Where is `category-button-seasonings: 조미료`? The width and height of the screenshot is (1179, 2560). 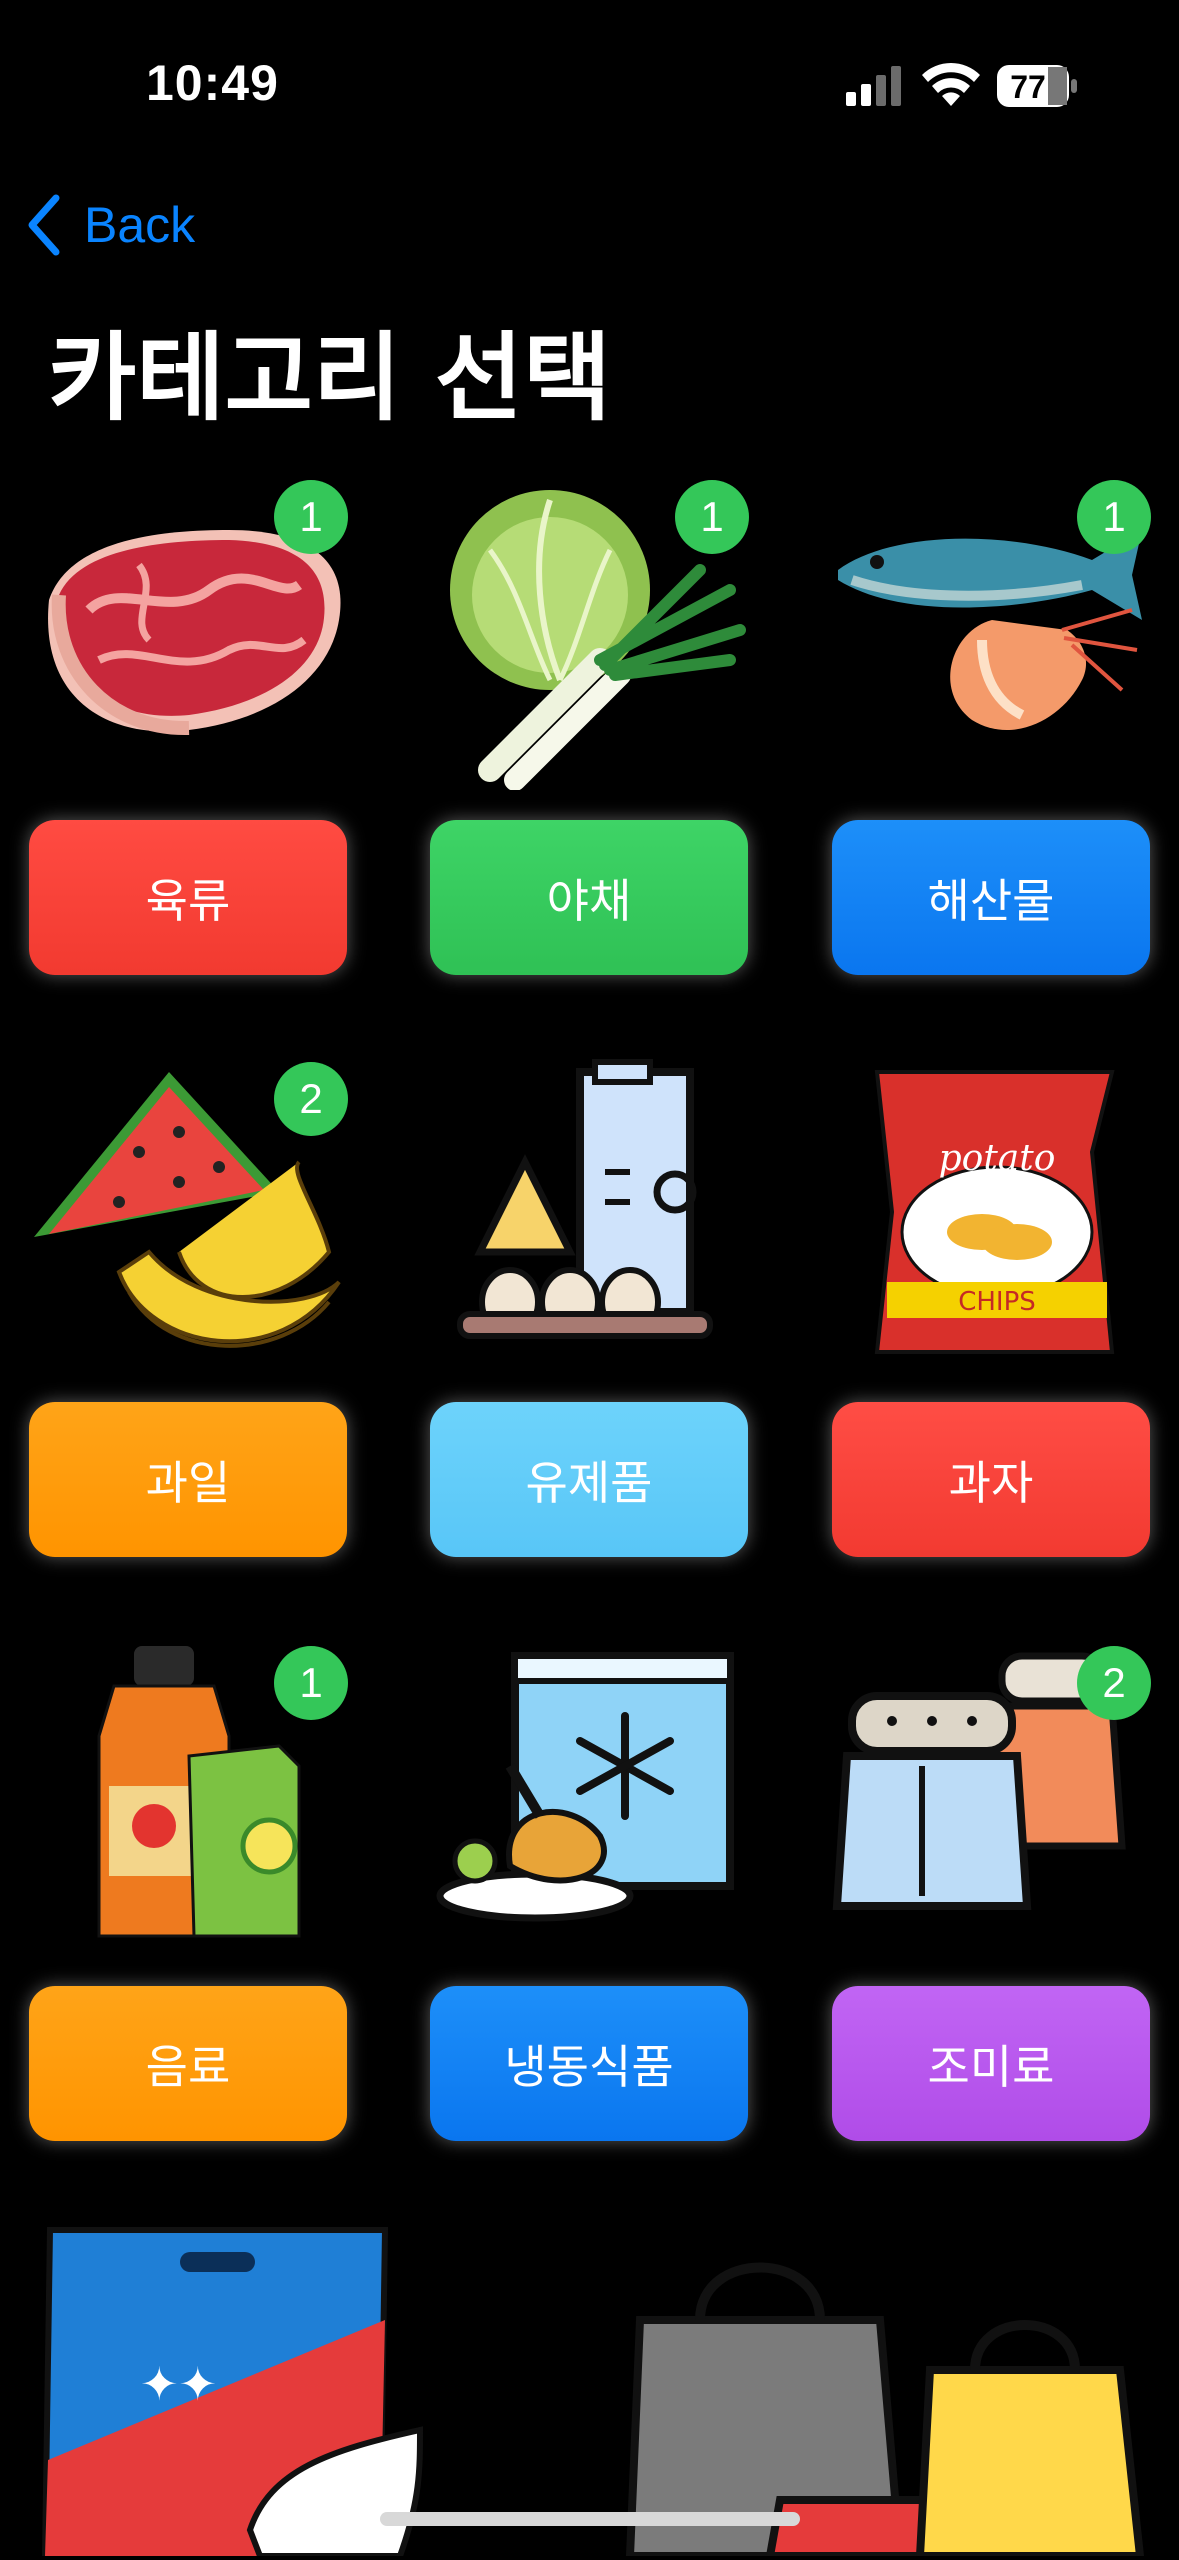
category-button-seasonings: 조미료 is located at coordinates (991, 2063).